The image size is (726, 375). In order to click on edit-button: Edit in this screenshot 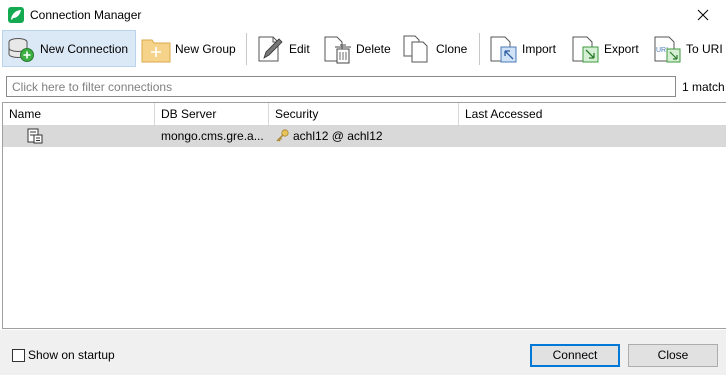, I will do `click(285, 48)`.